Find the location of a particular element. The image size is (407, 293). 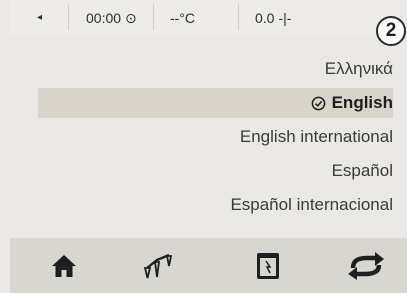

clock-icon: ⊙ is located at coordinates (131, 18).